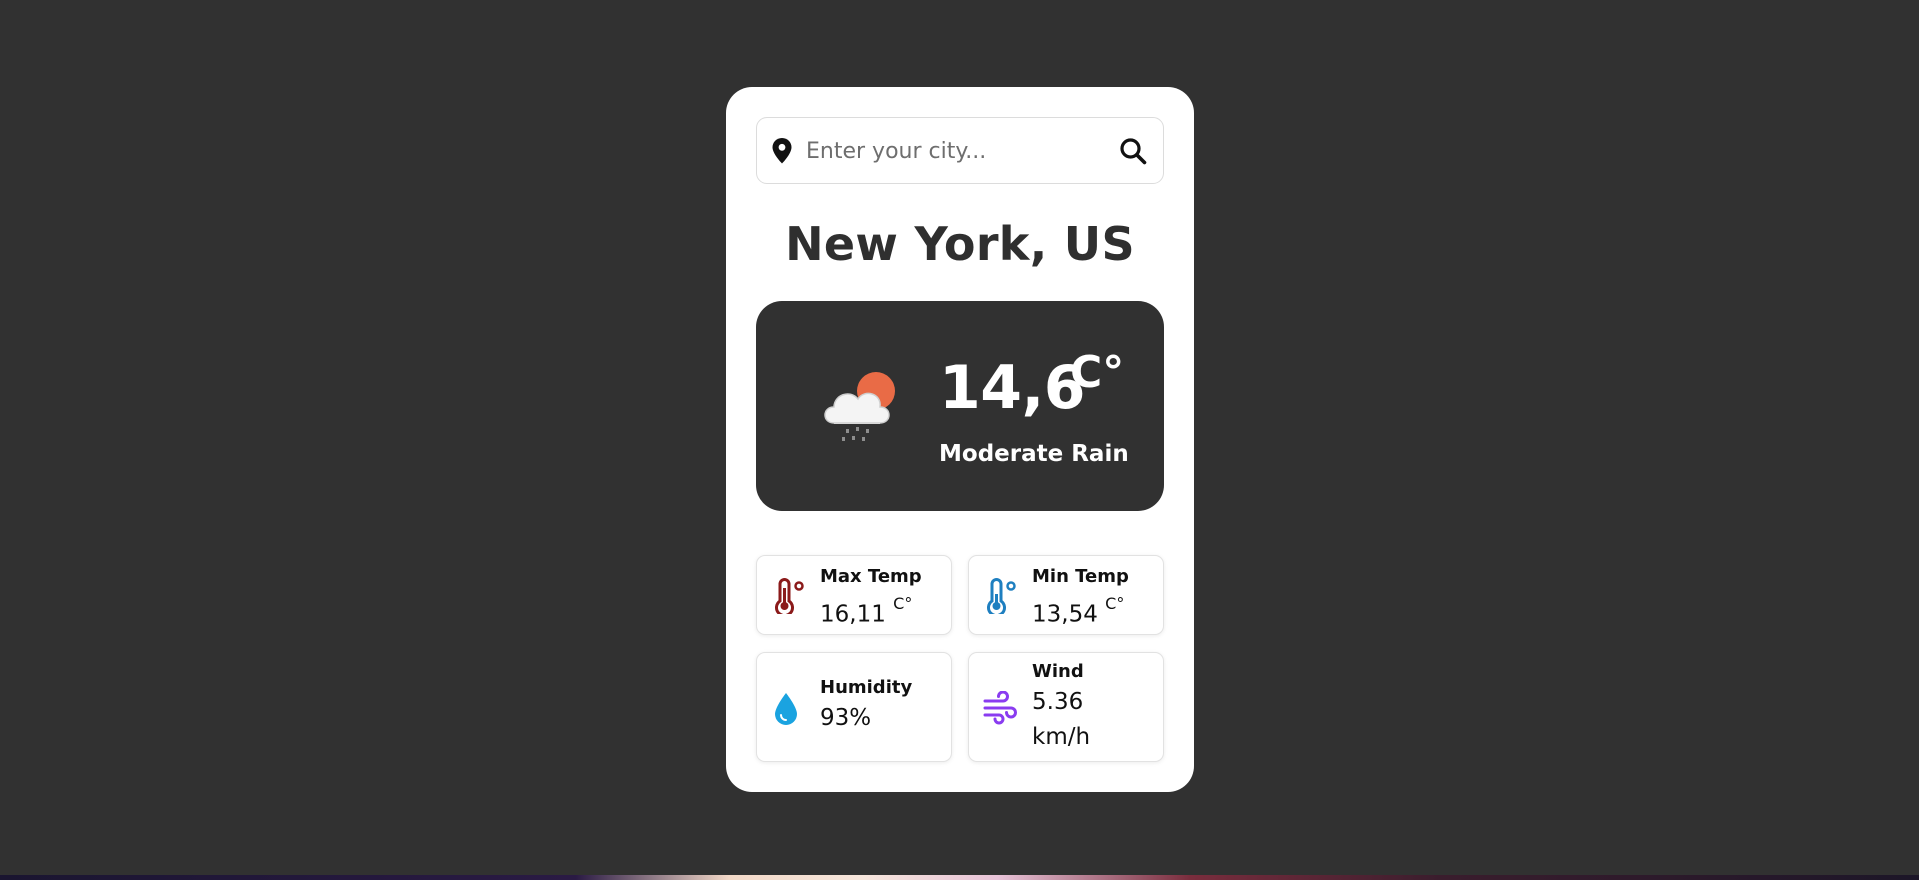 Image resolution: width=1919 pixels, height=880 pixels. I want to click on current-weather-panel: 14,6 C° Moderate Rain, so click(960, 406).